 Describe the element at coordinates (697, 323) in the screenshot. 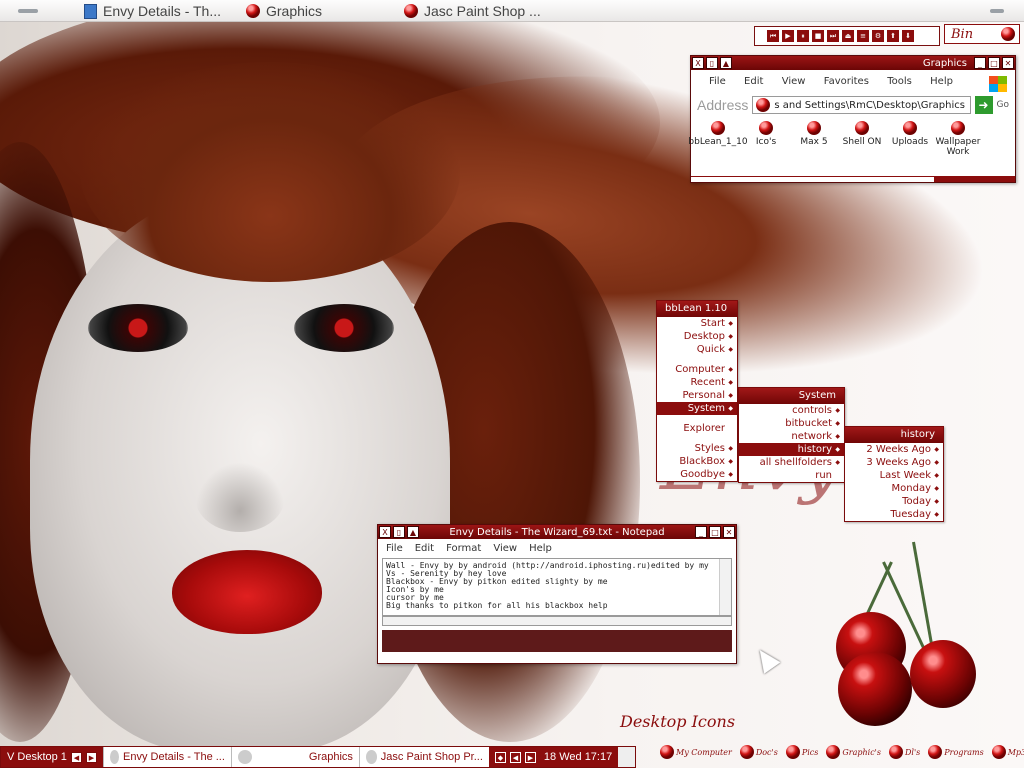

I see `bb-menu-start: Start` at that location.